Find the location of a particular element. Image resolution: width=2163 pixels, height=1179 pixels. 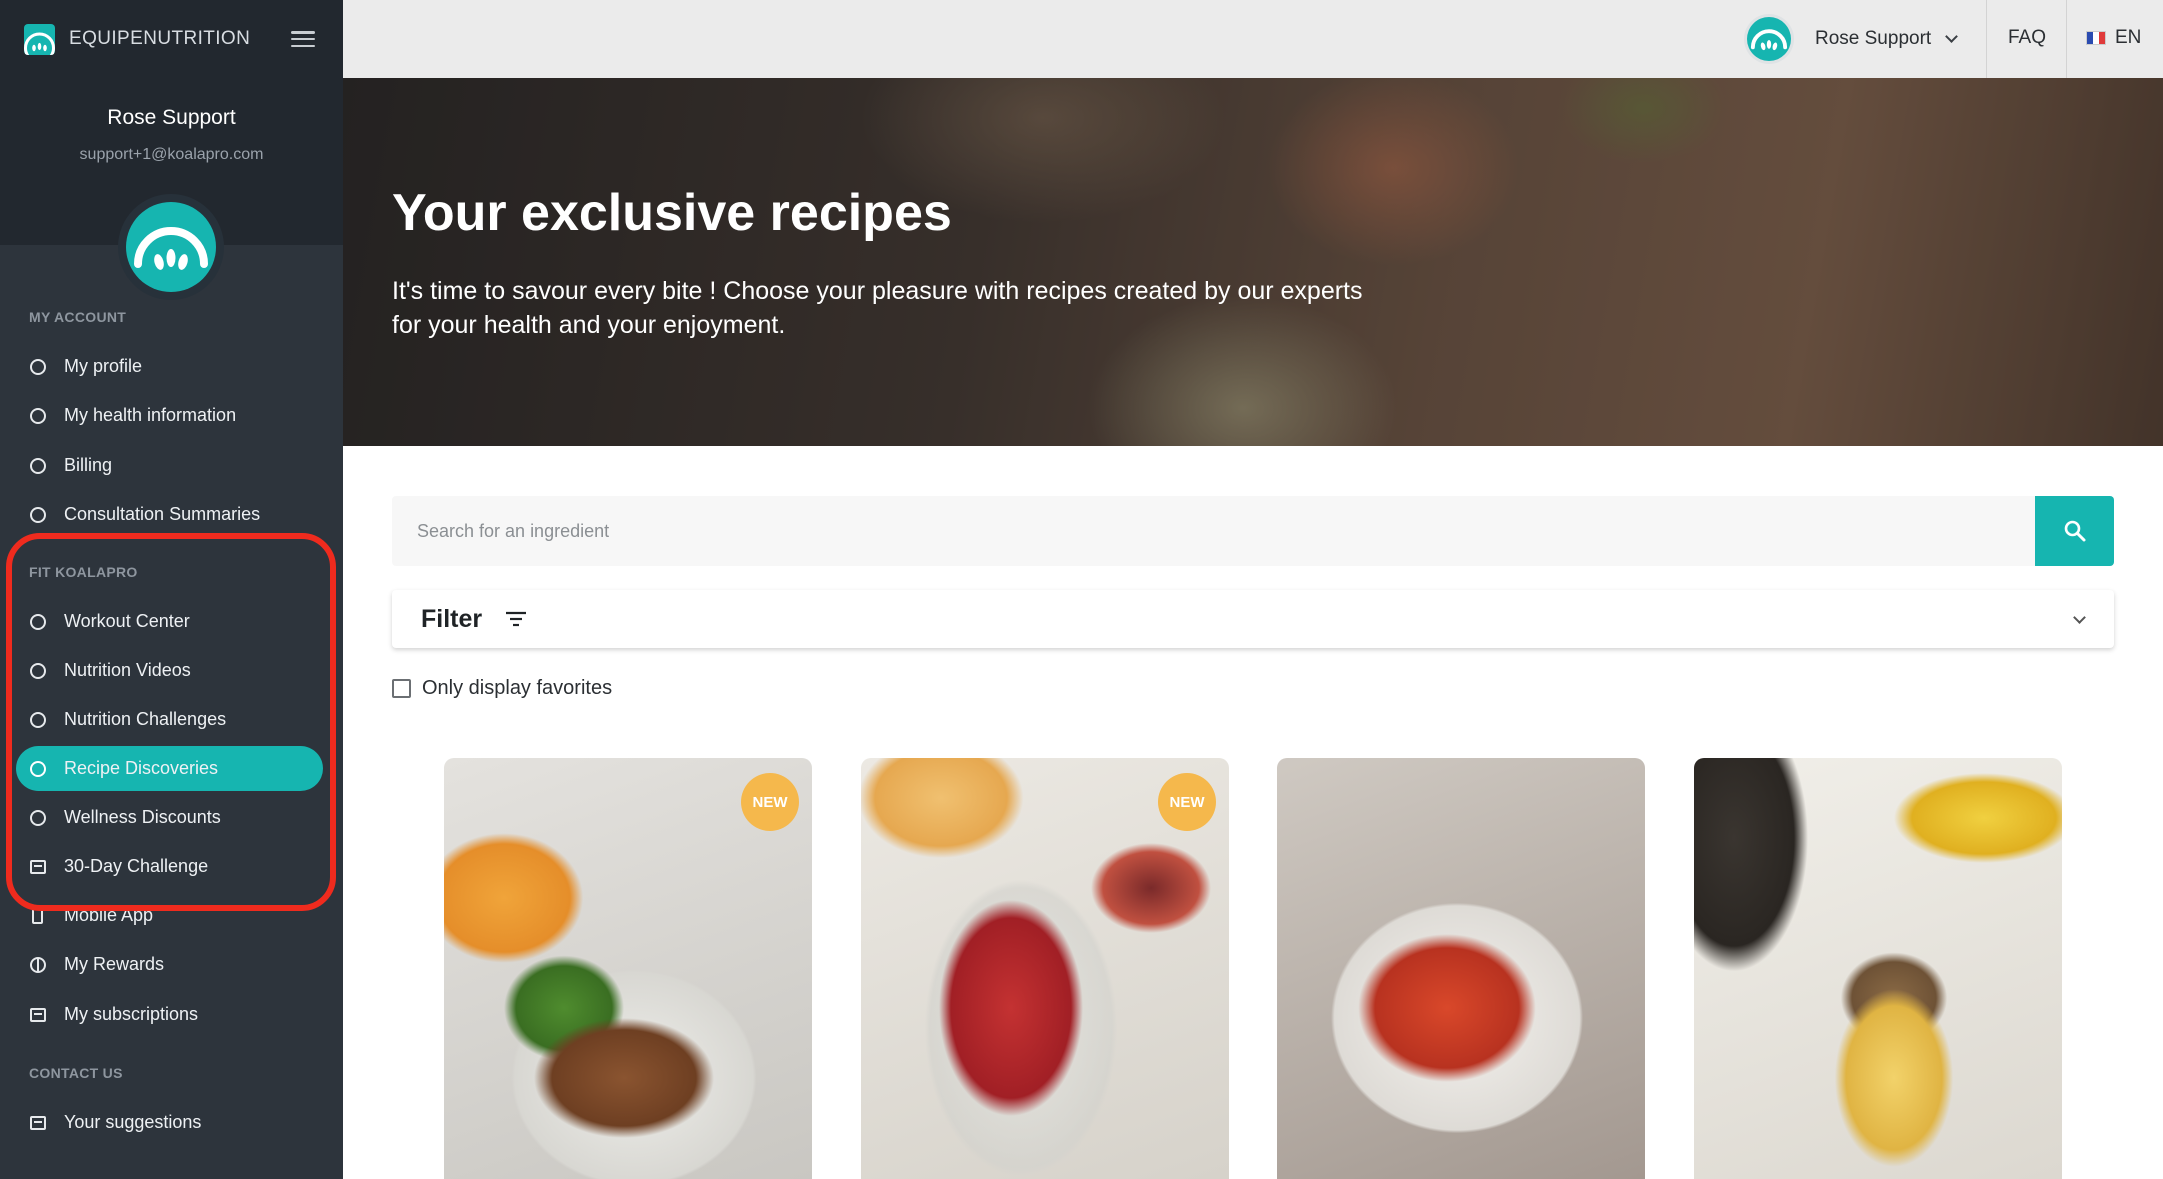

filter-accordion: Filter is located at coordinates (1253, 619).